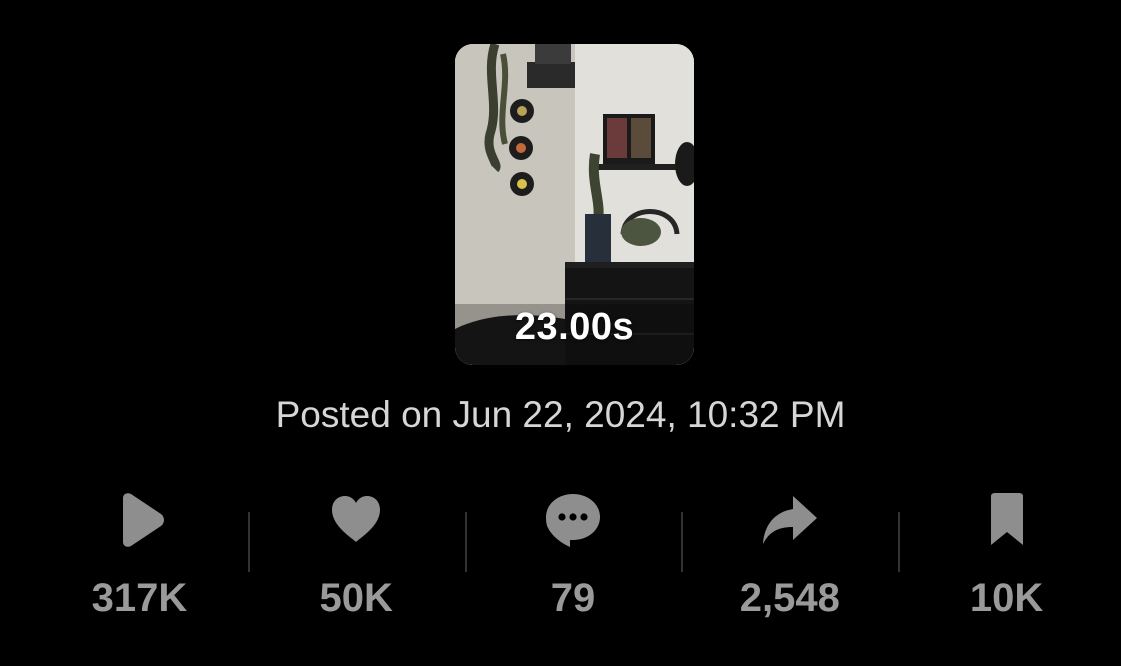  I want to click on share-icon, so click(790, 520).